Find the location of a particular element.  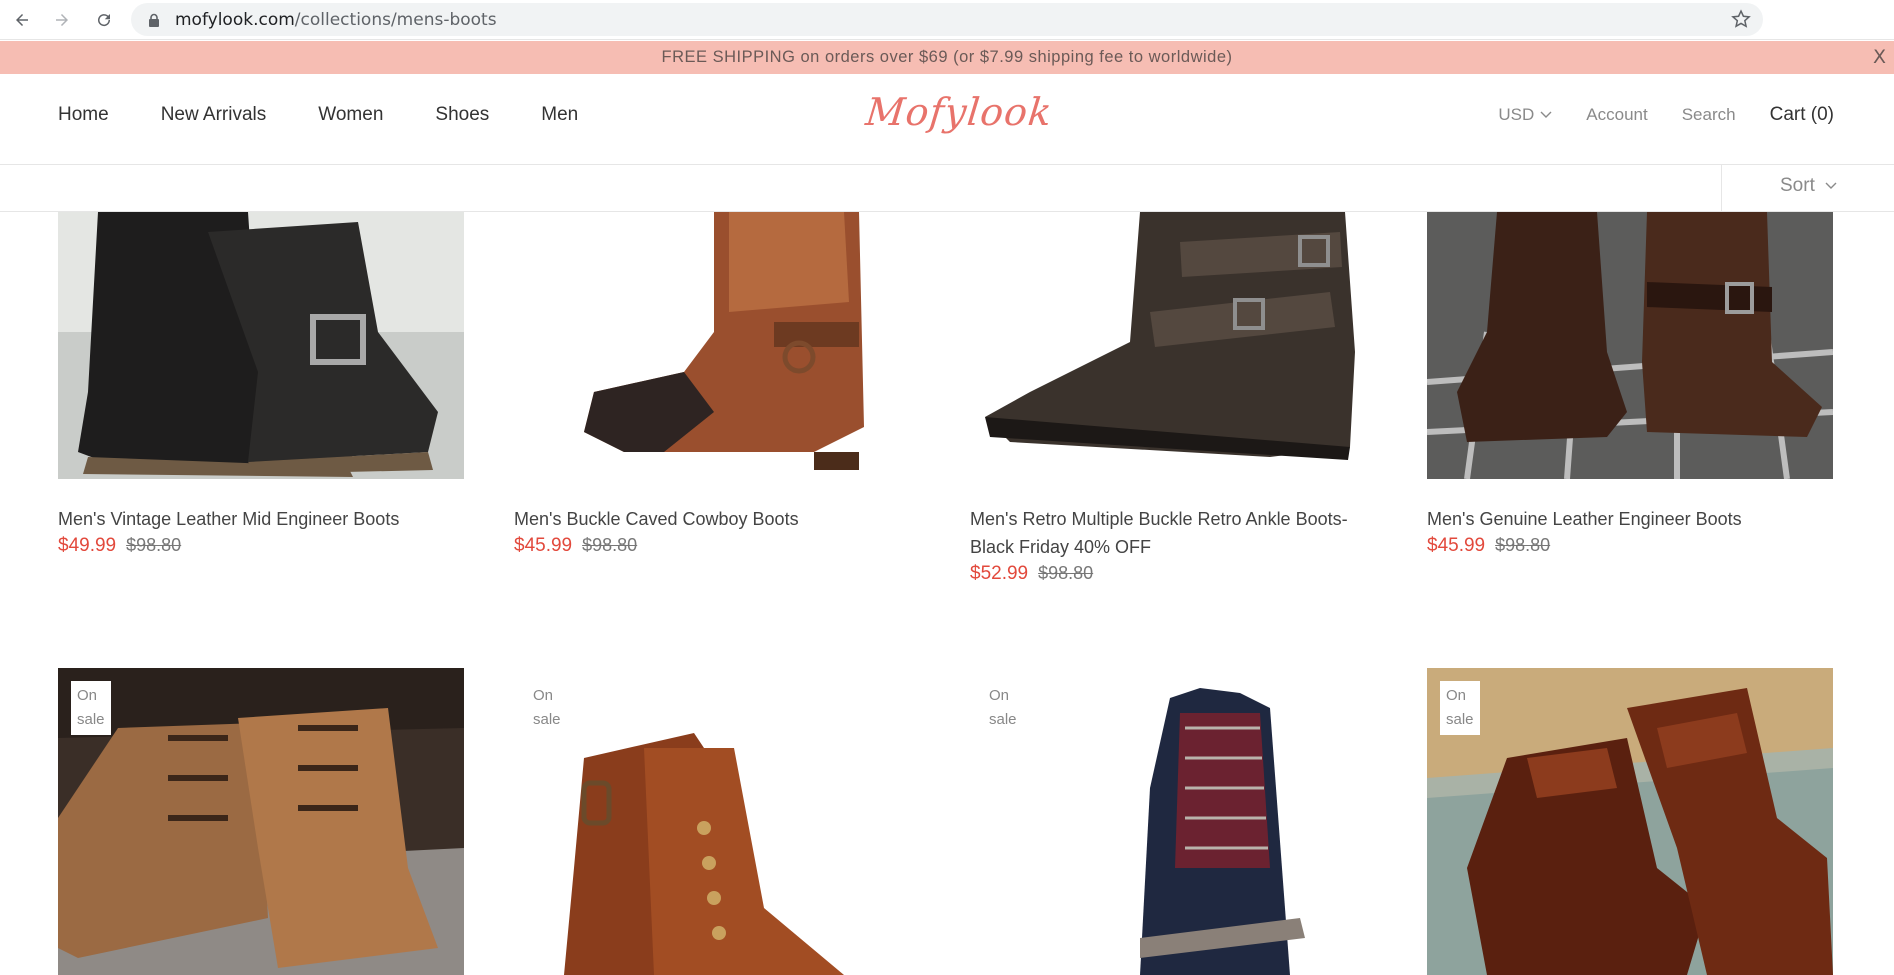

header-actions: USD Account Search Cart (0) is located at coordinates (1666, 115).